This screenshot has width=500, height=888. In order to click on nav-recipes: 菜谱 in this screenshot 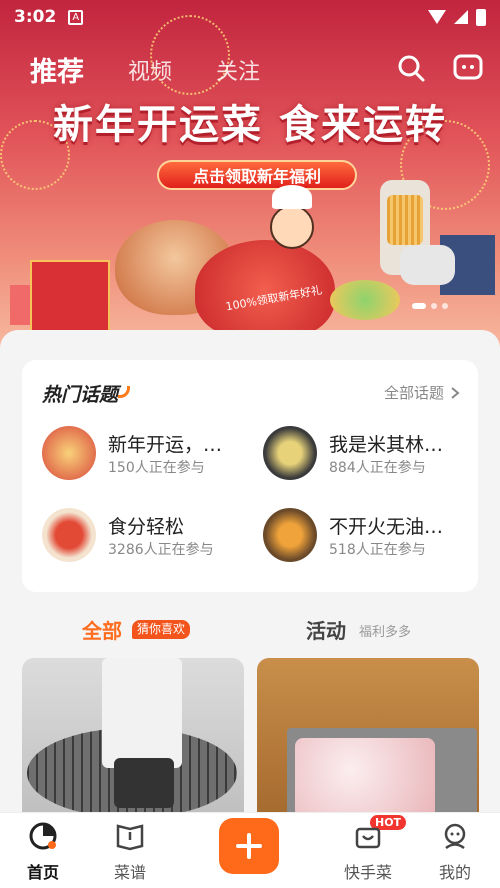, I will do `click(130, 852)`.